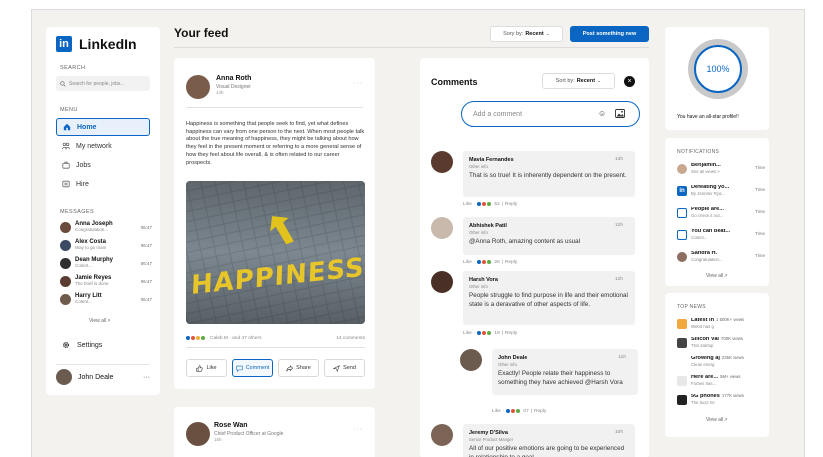  What do you see at coordinates (206, 368) in the screenshot?
I see `like-button: Like` at bounding box center [206, 368].